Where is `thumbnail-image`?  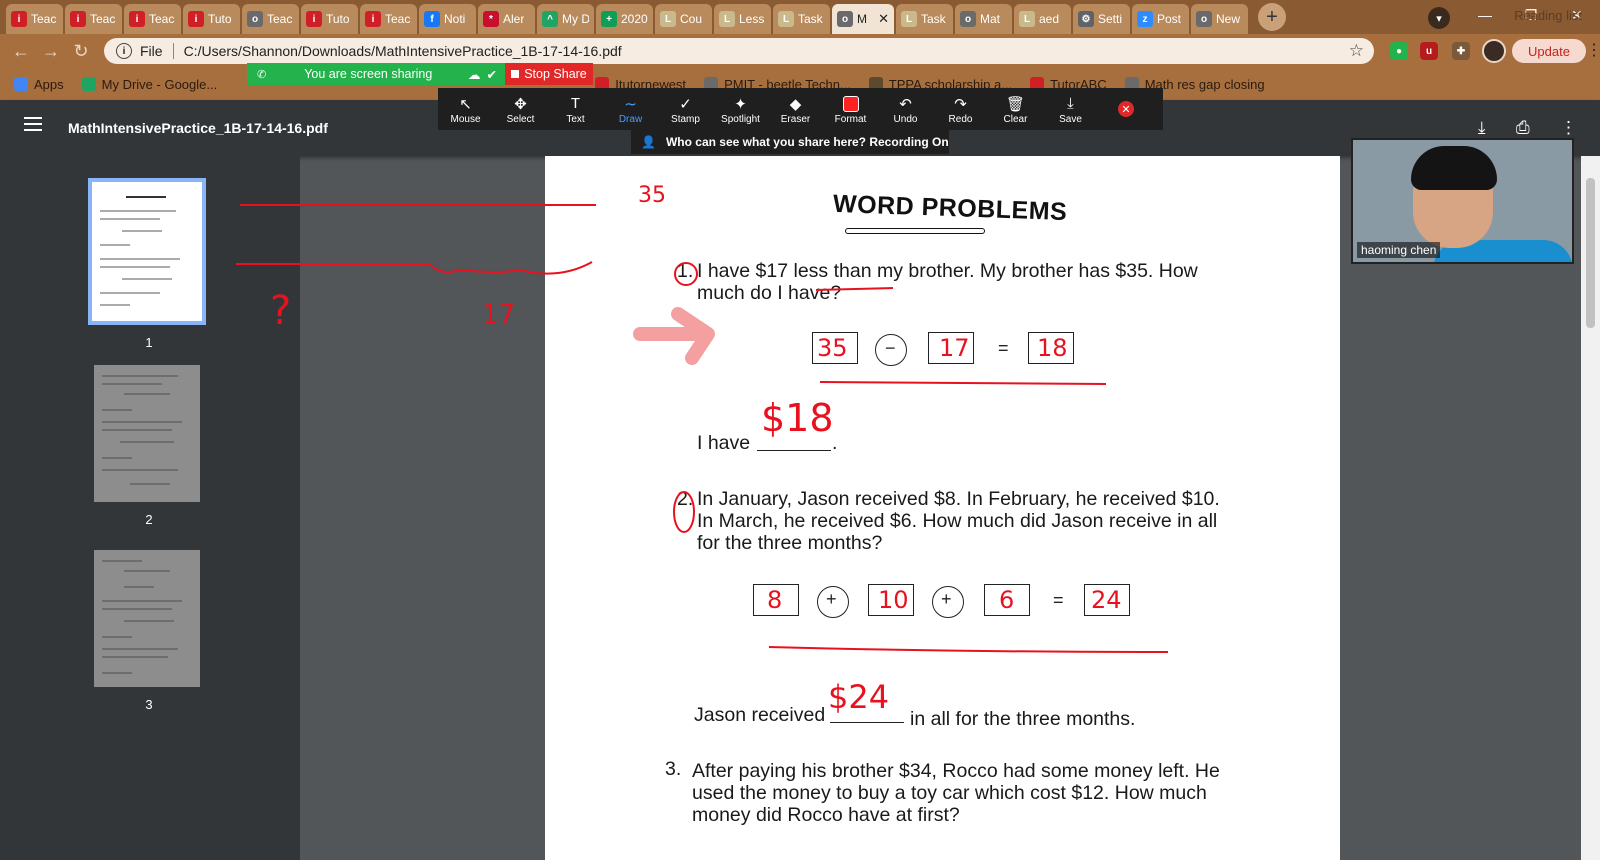 thumbnail-image is located at coordinates (147, 618).